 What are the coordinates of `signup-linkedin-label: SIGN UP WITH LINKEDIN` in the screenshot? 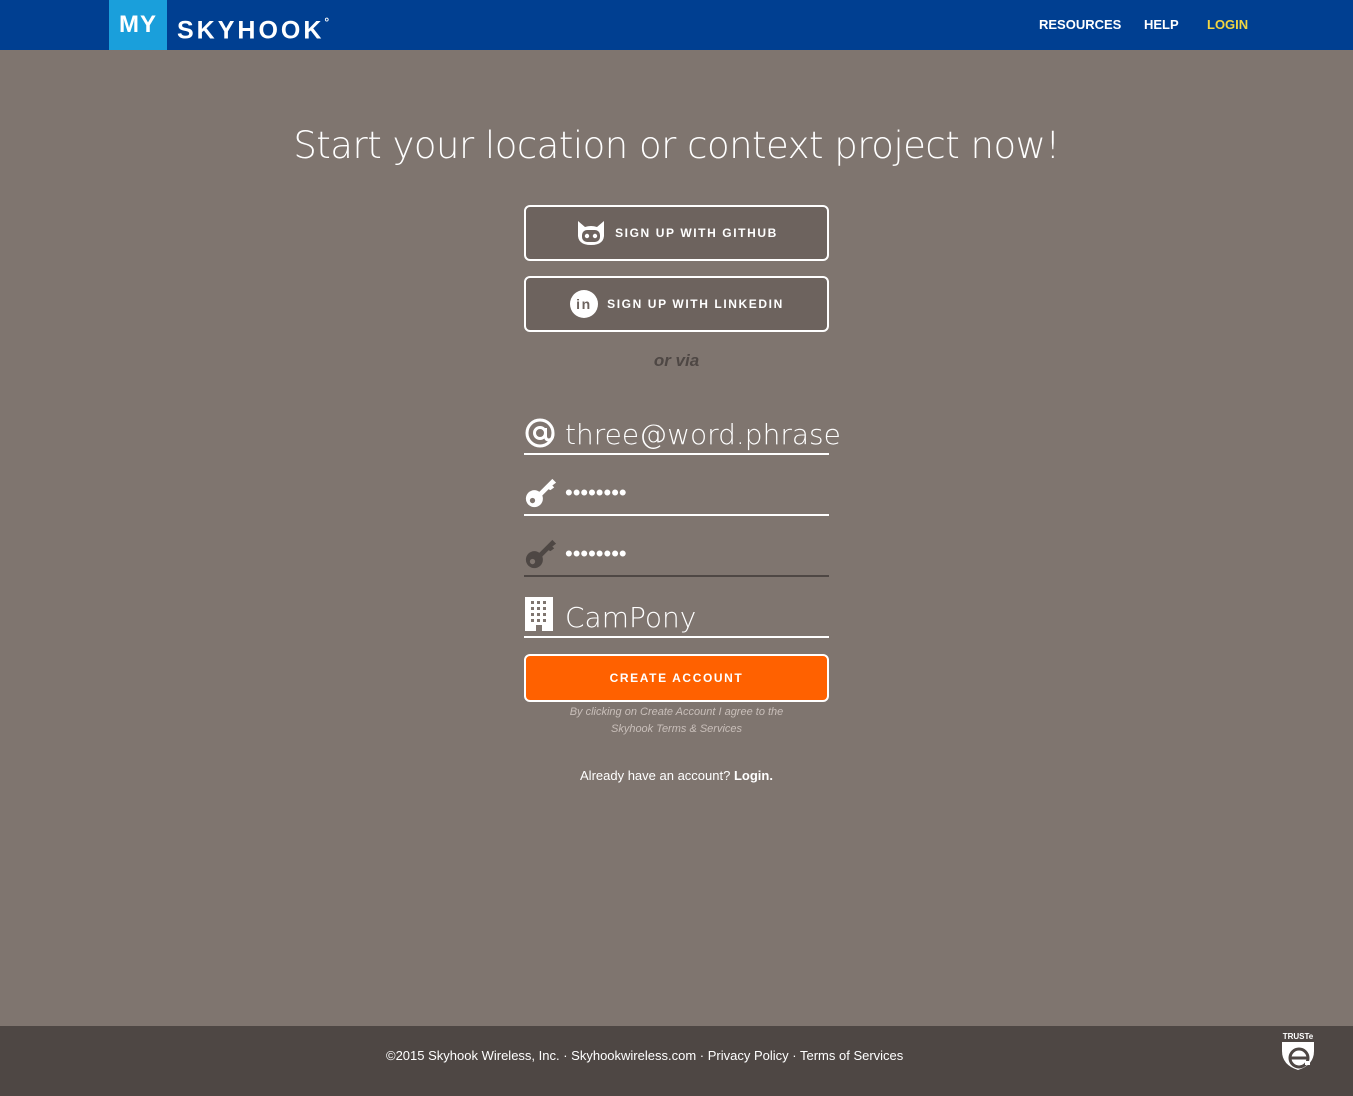 It's located at (695, 304).